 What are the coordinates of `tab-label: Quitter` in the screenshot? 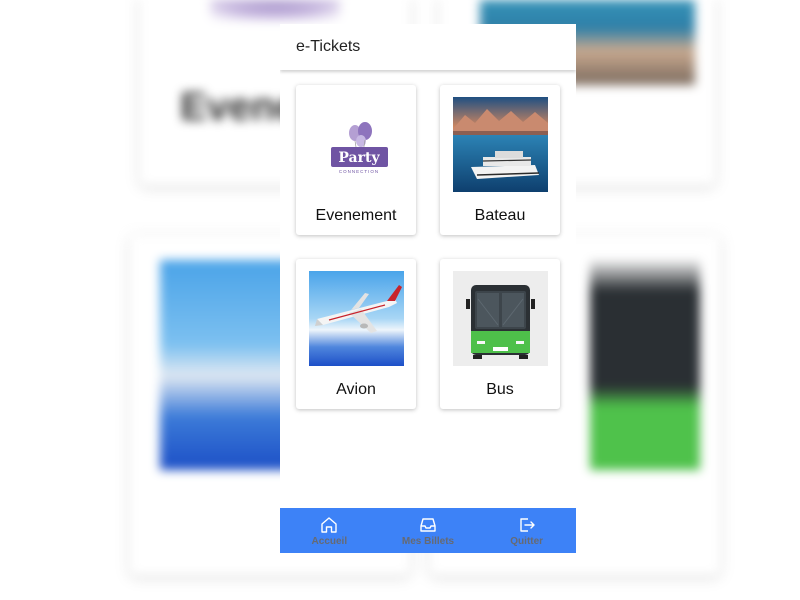 It's located at (527, 541).